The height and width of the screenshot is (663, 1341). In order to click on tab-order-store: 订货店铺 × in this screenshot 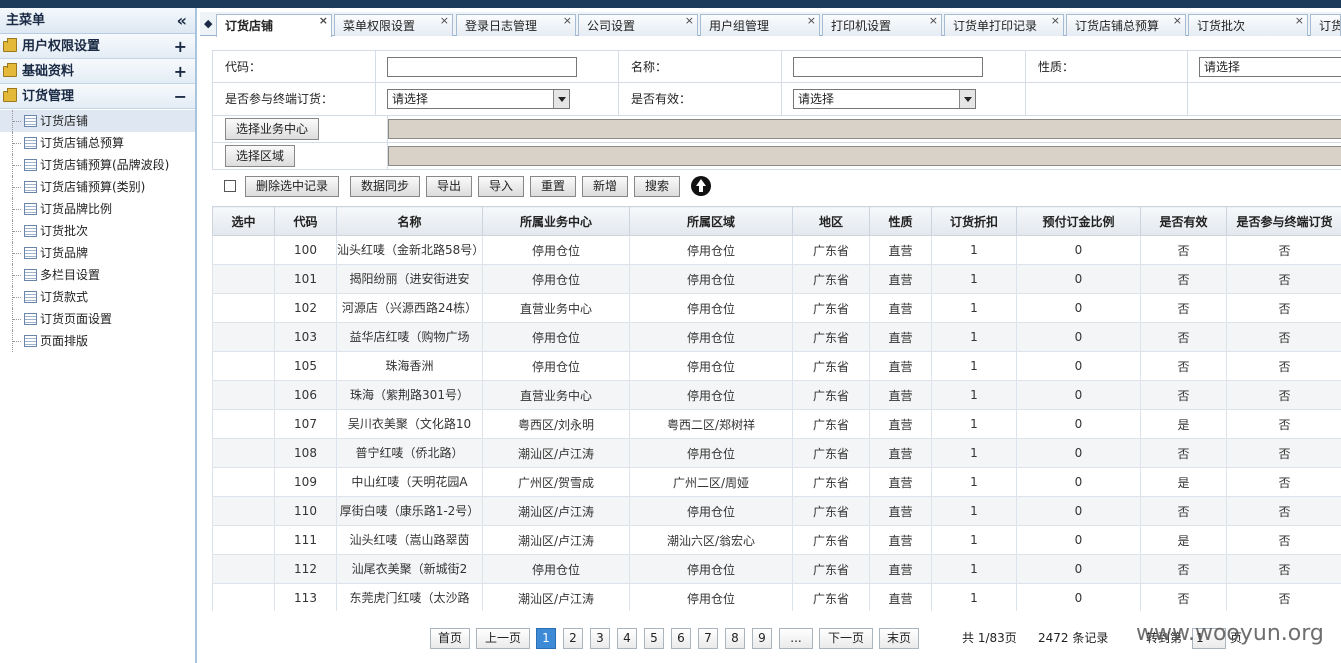, I will do `click(274, 25)`.